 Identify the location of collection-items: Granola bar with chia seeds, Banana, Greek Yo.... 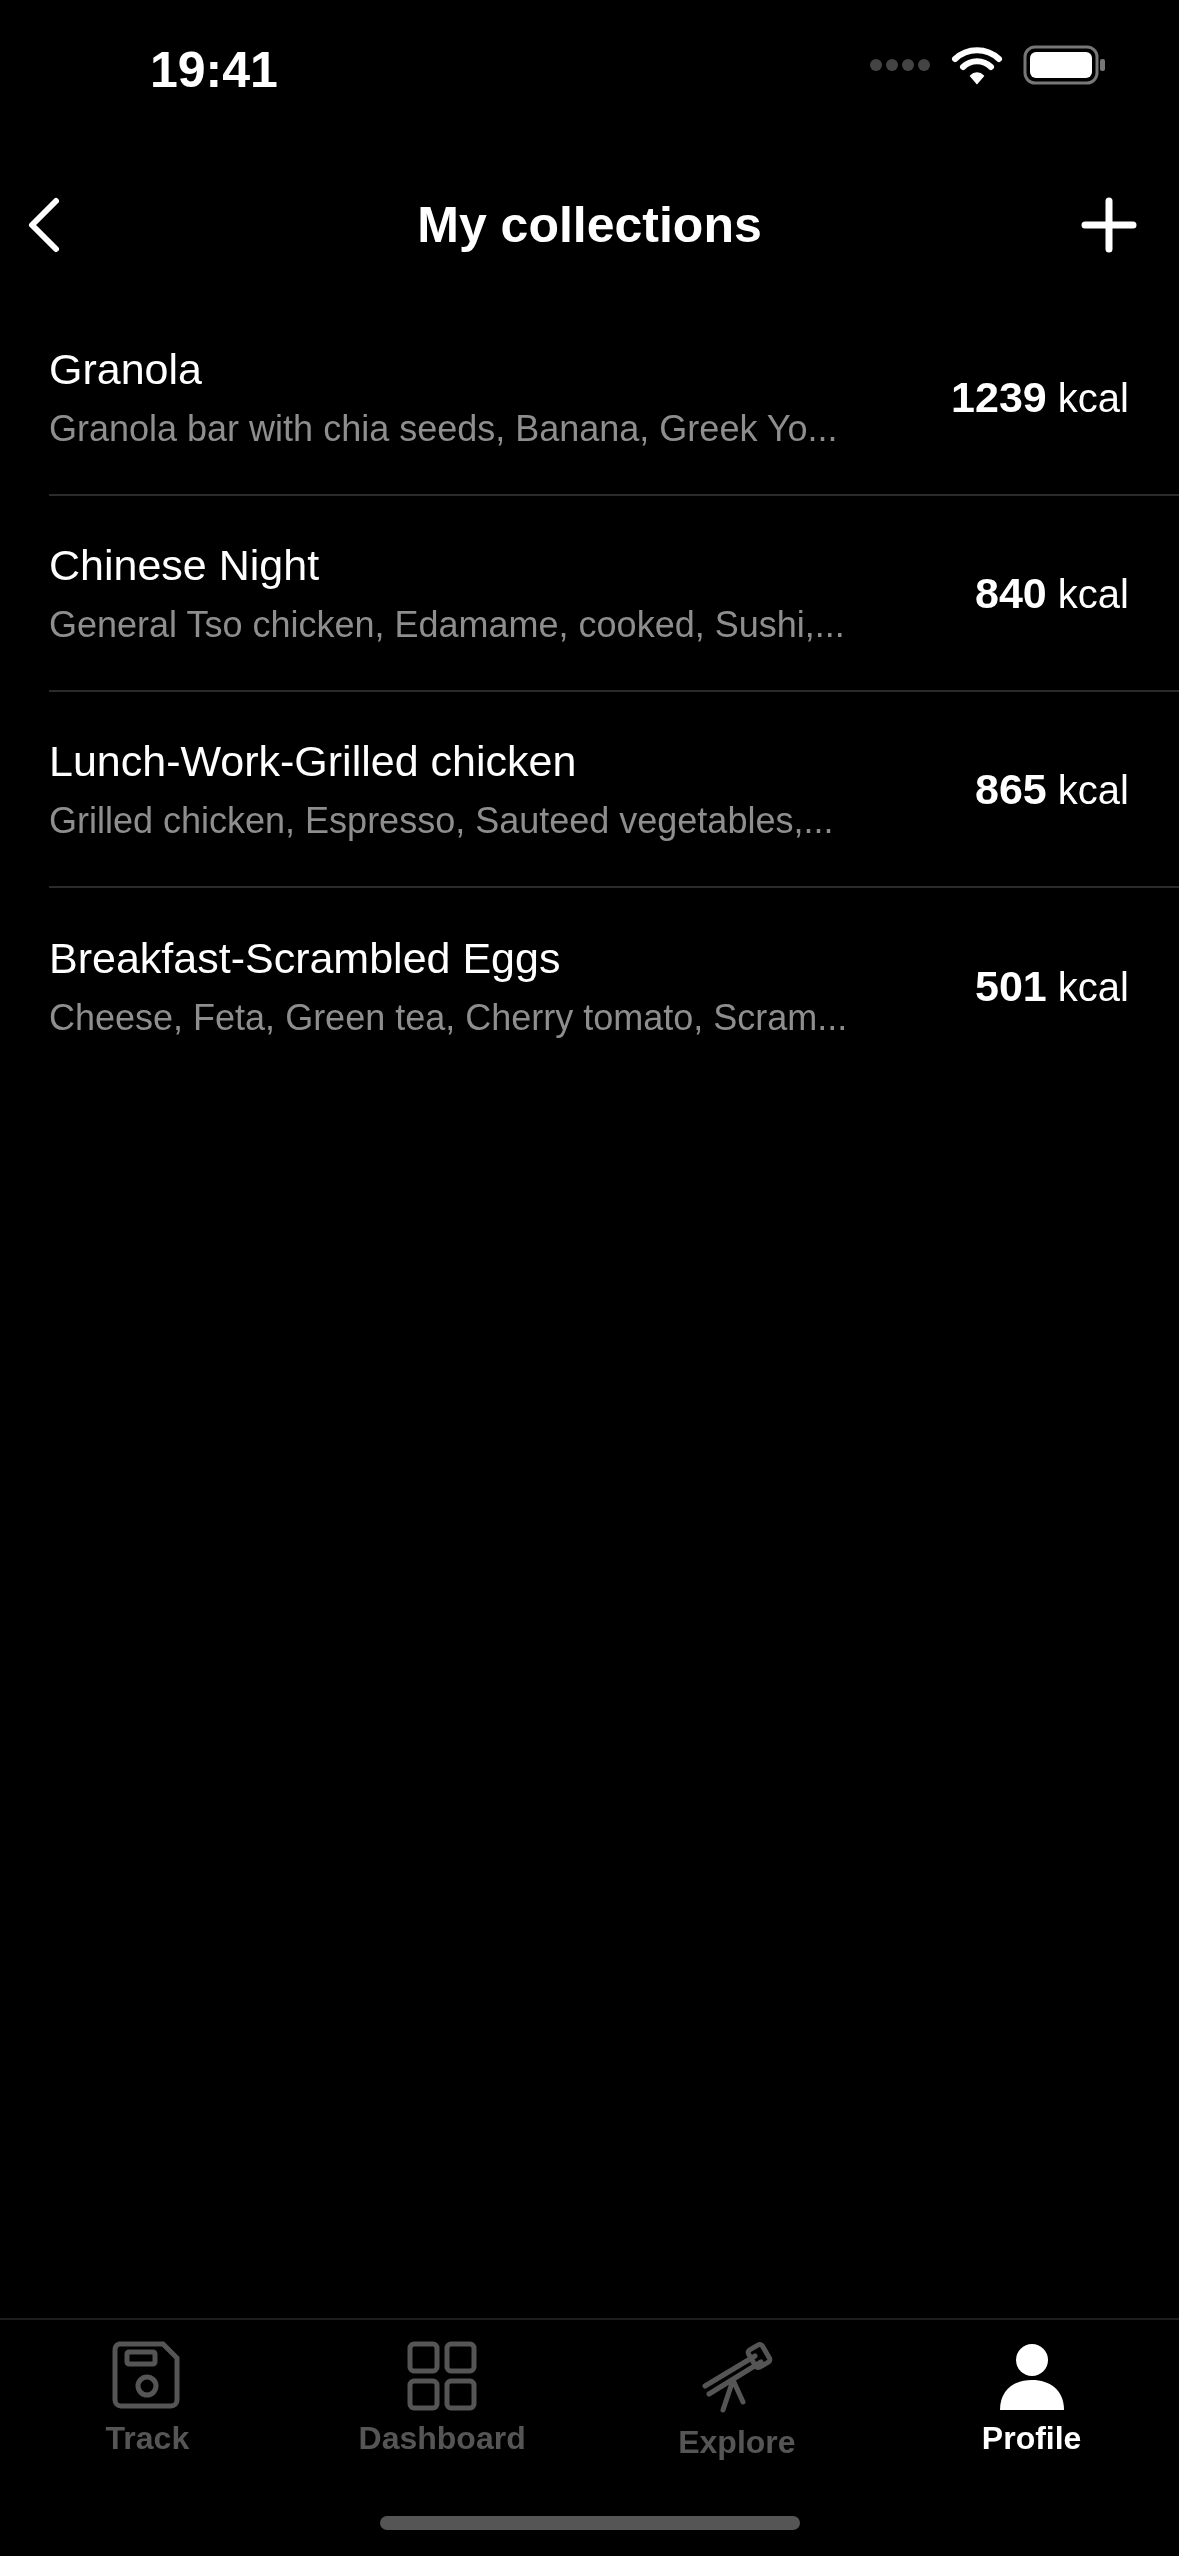
(444, 428).